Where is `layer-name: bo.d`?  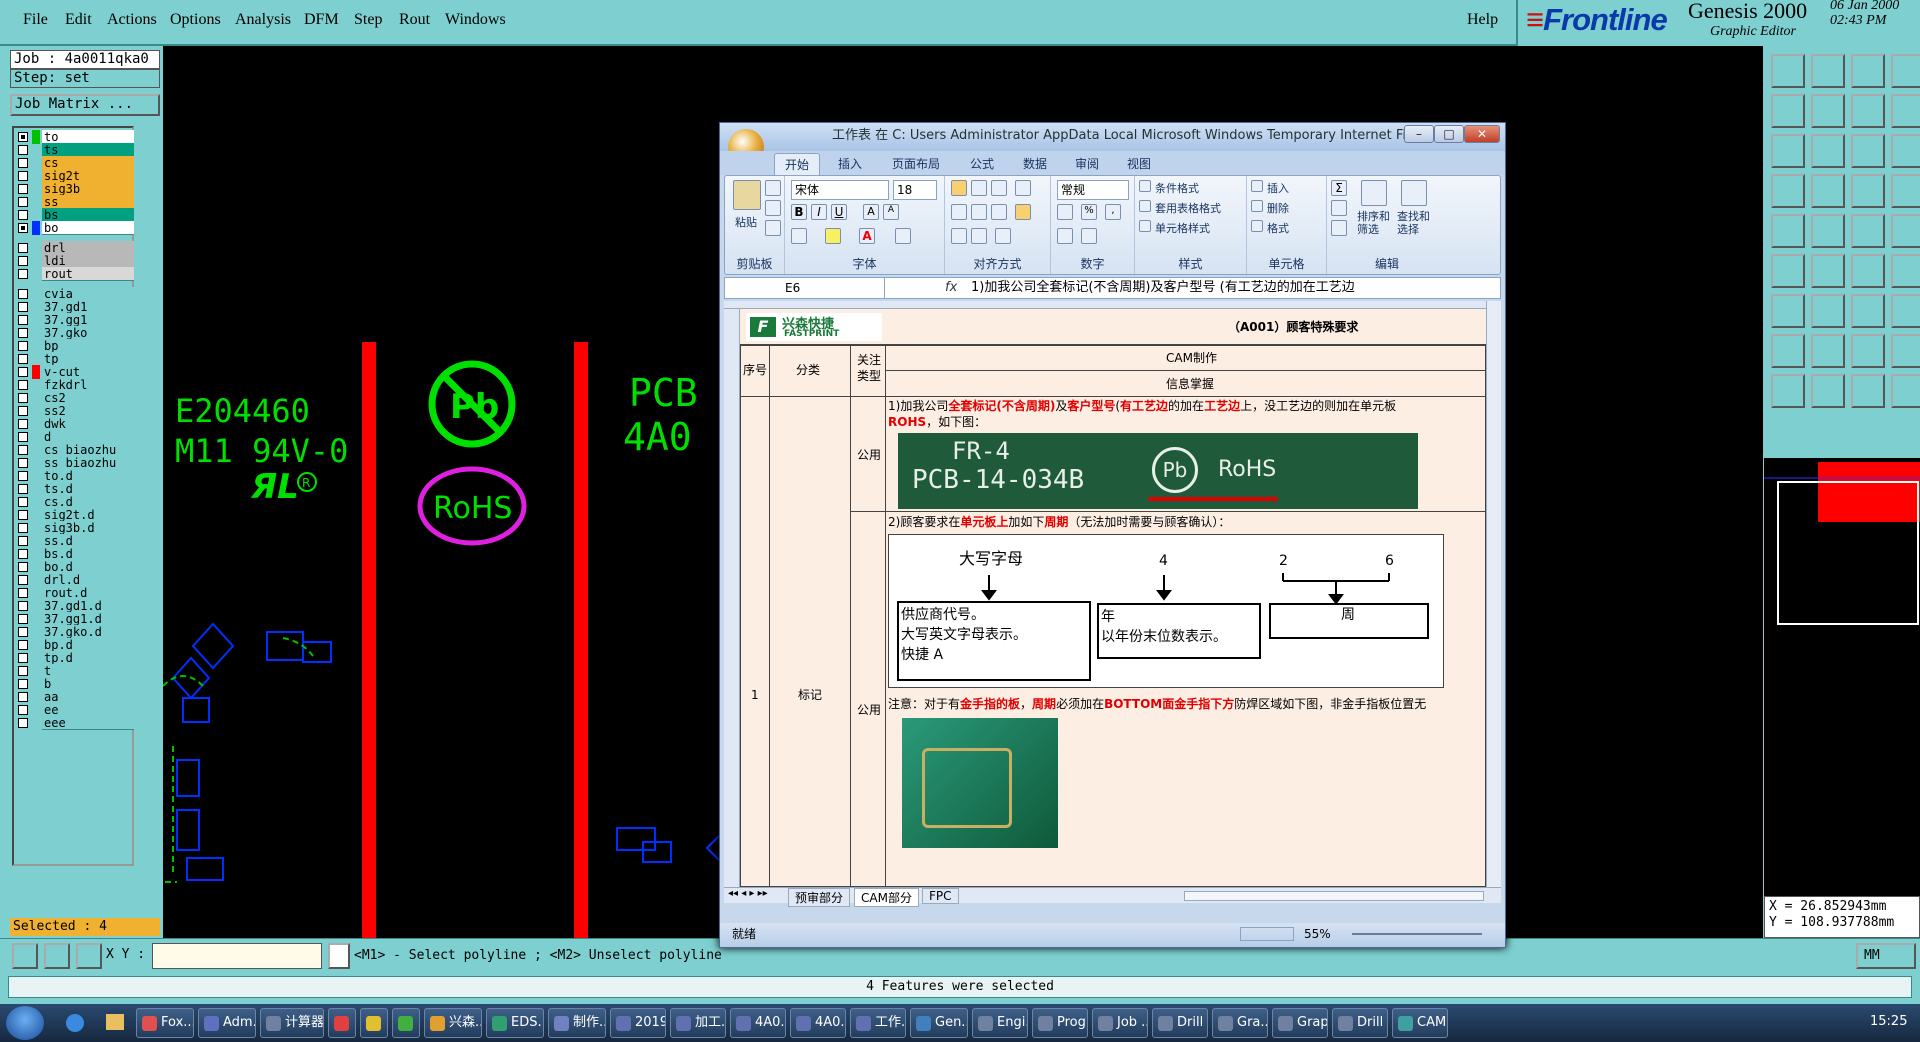
layer-name: bo.d is located at coordinates (88, 567).